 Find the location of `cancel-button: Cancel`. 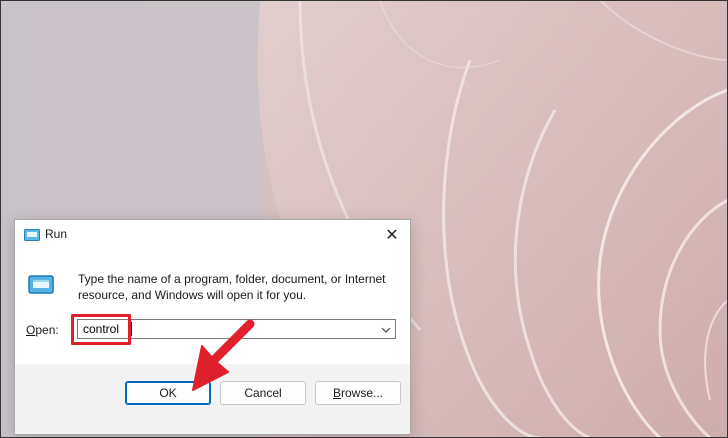

cancel-button: Cancel is located at coordinates (263, 393).